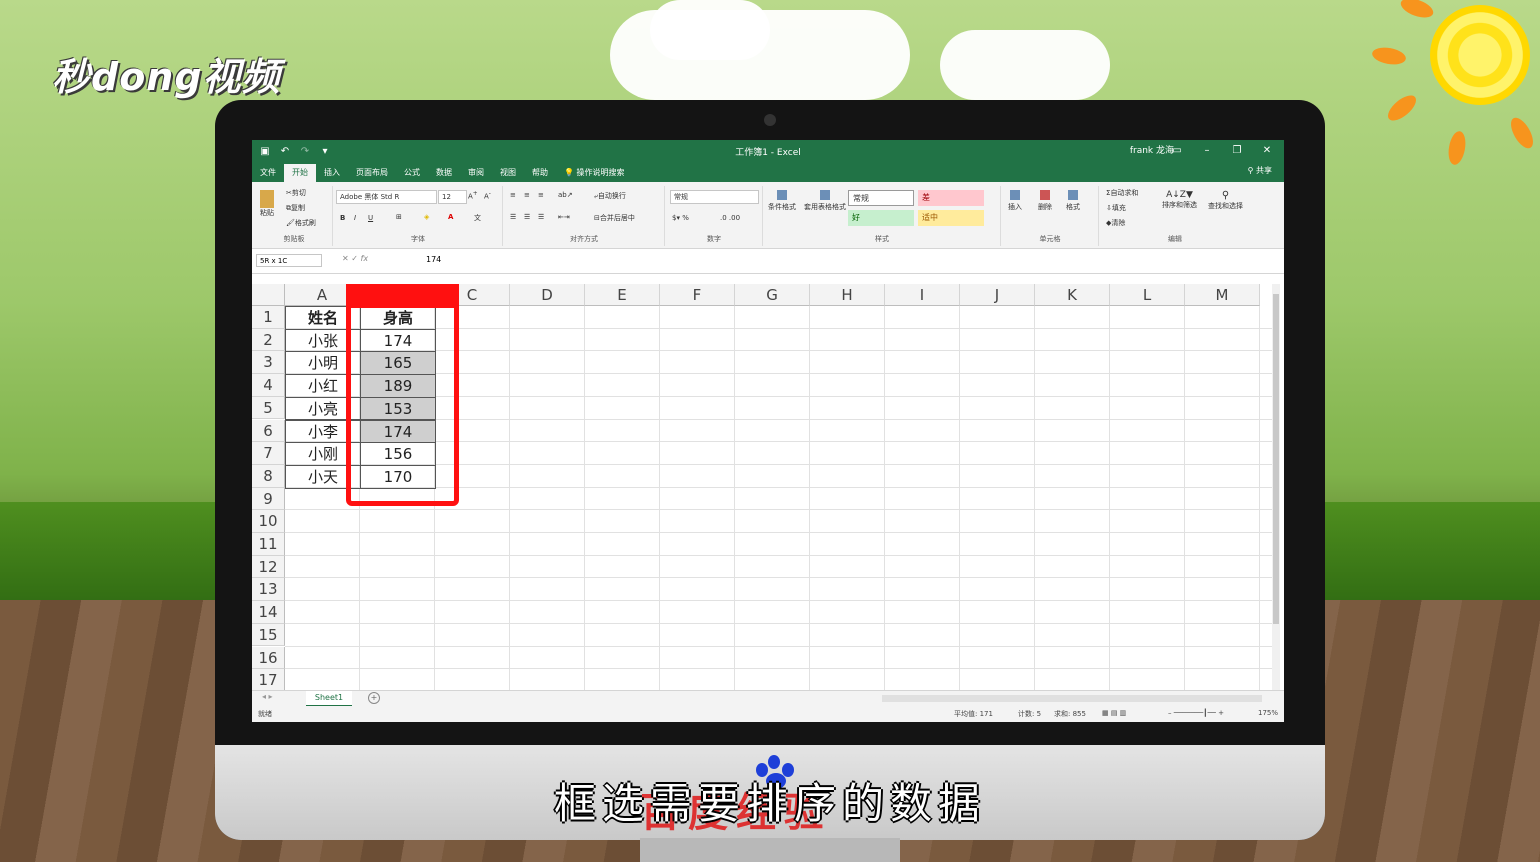 The width and height of the screenshot is (1540, 862). Describe the element at coordinates (513, 195) in the screenshot. I see `align-top-icon: ≡` at that location.